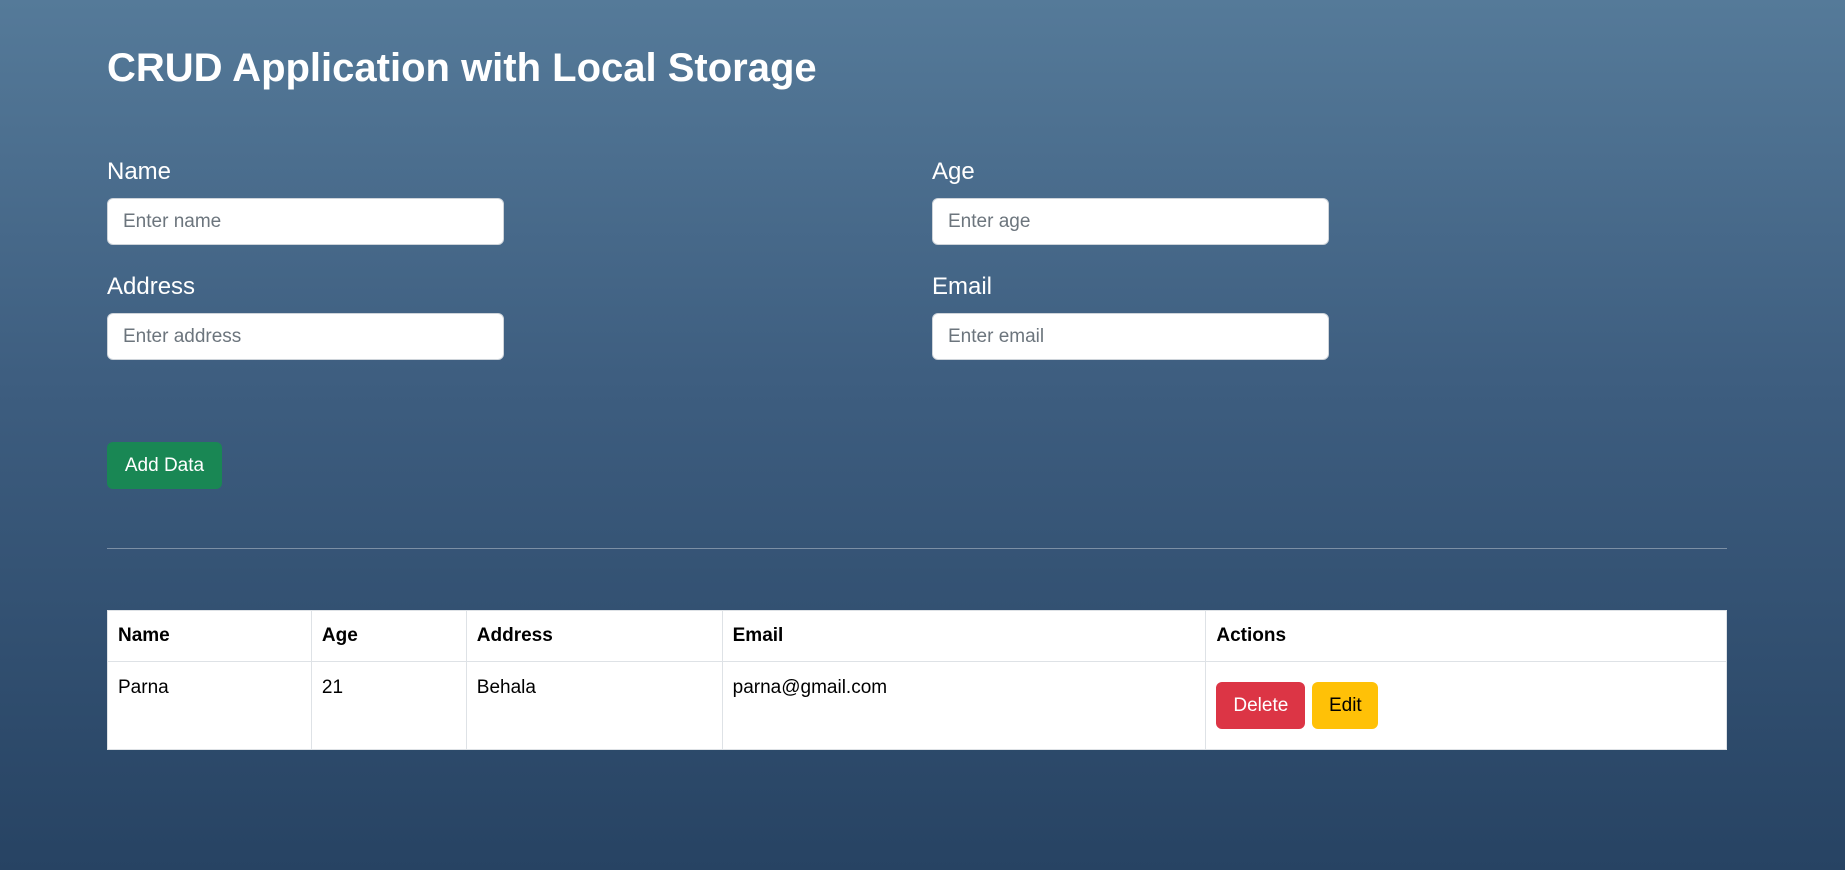 The image size is (1845, 870). What do you see at coordinates (164, 465) in the screenshot?
I see `add-data-button: Add Data` at bounding box center [164, 465].